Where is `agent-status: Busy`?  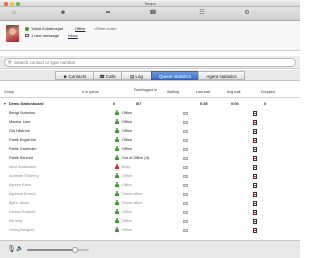 agent-status: Busy is located at coordinates (126, 166).